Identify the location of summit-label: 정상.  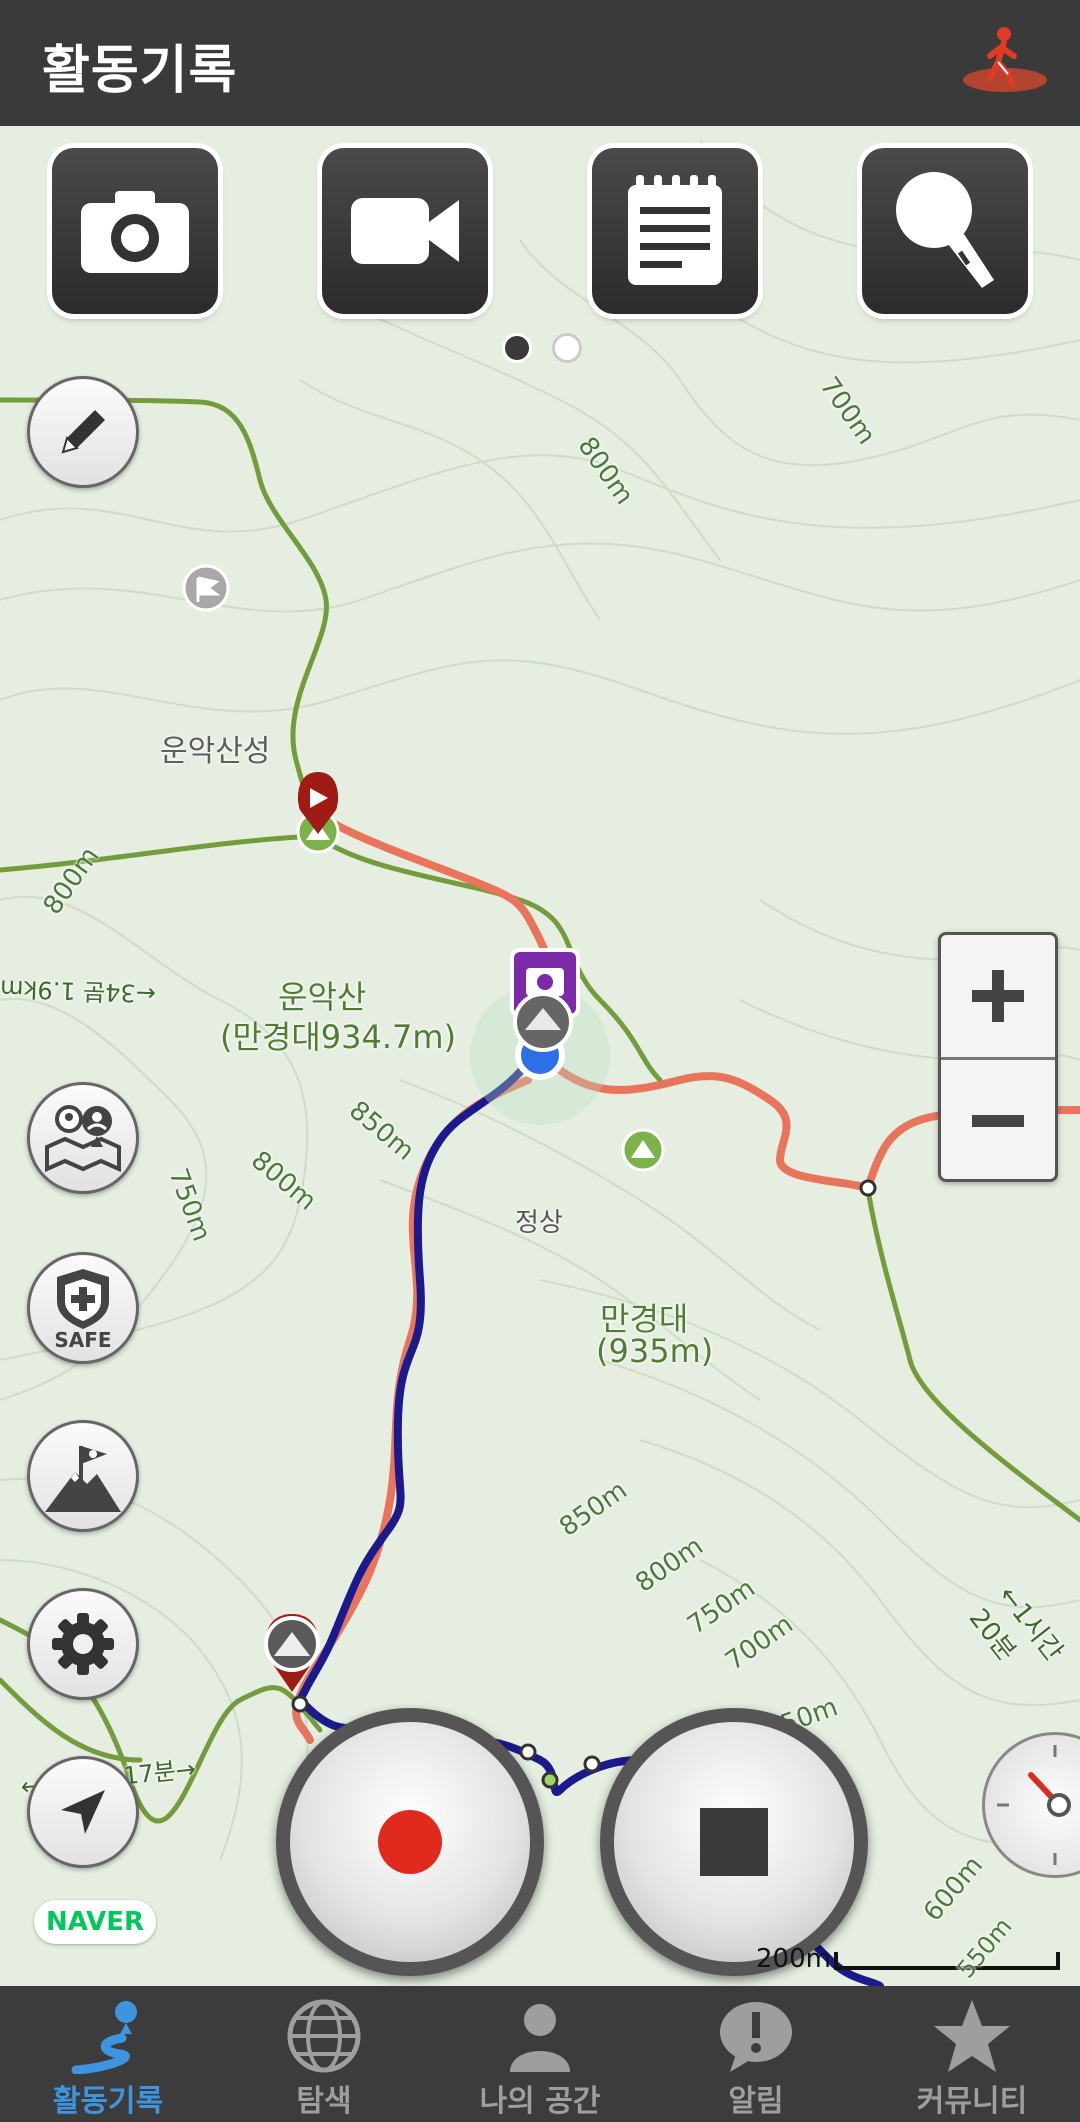
(539, 1223).